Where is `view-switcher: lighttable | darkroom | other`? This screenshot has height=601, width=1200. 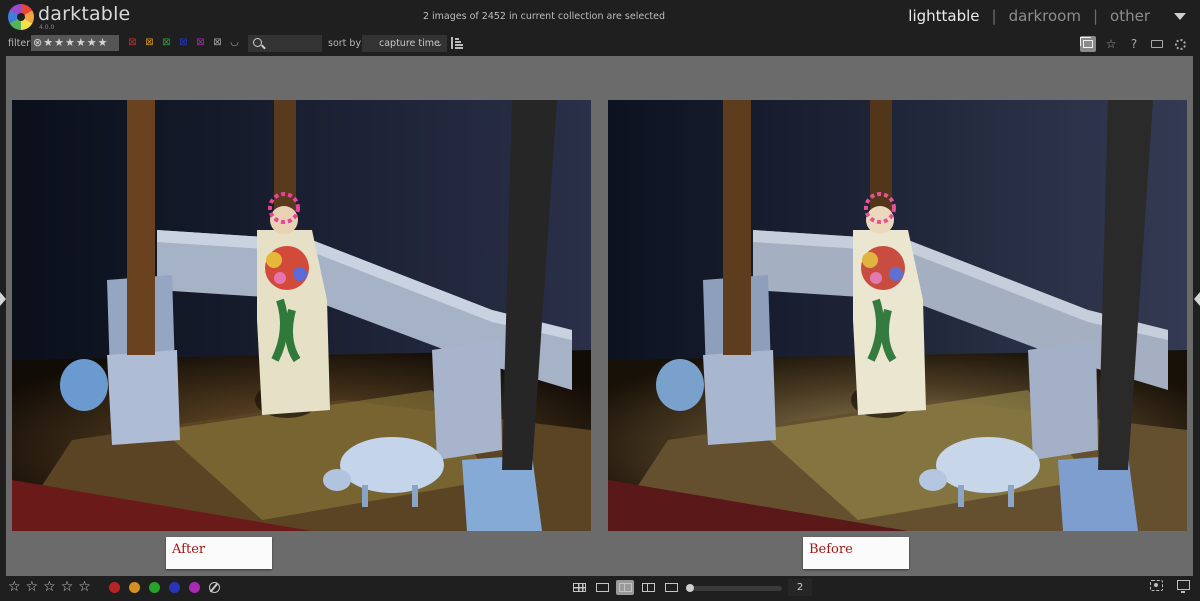 view-switcher: lighttable | darkroom | other is located at coordinates (1046, 16).